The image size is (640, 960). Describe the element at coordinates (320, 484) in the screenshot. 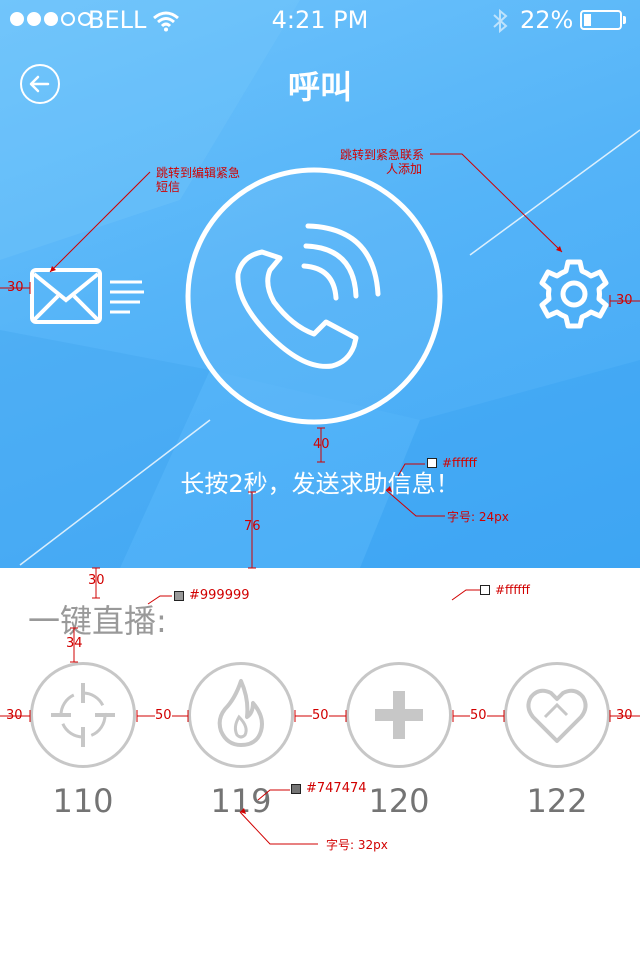

I see `long-press-hint: 长按2秒，发送求助信息！` at that location.